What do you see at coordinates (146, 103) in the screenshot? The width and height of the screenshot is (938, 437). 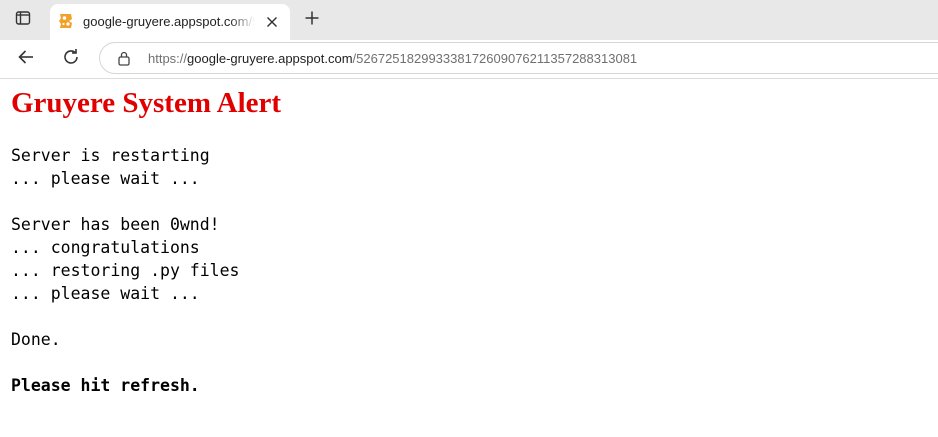 I see `page-title: Gruyere System Alert` at bounding box center [146, 103].